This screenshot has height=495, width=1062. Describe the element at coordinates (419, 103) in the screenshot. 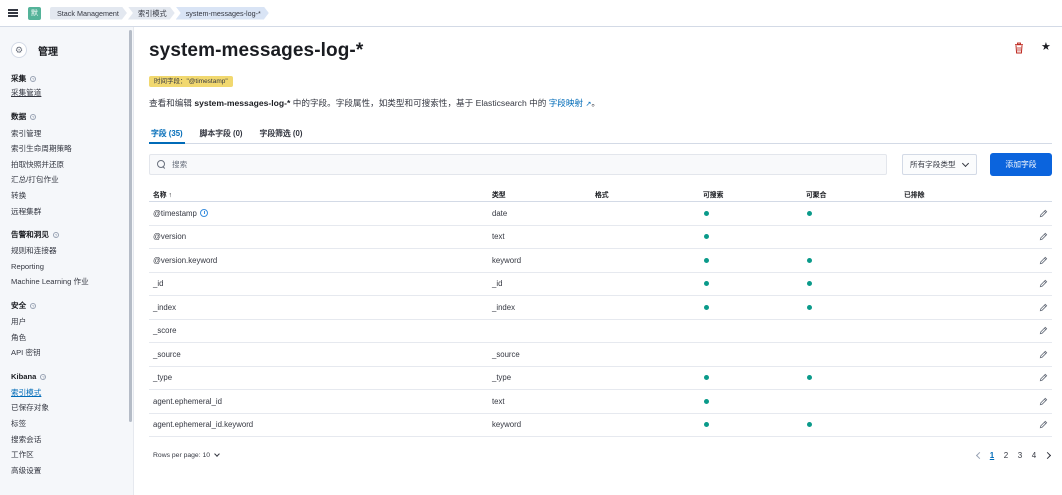

I see `desc-middle: 中的字段。字段属性，如类型和可搜索性，基于 Elasticsearch 中的` at that location.